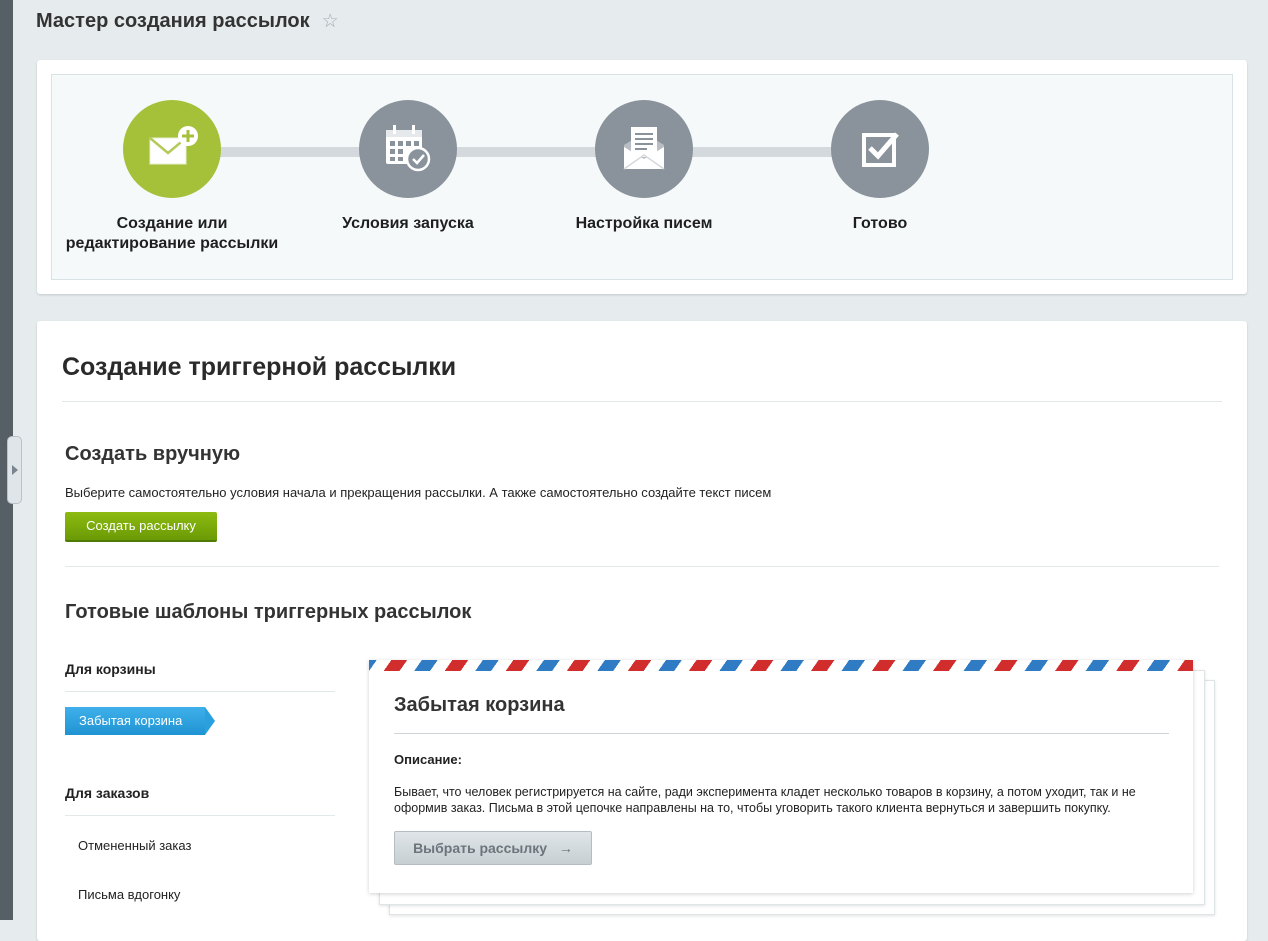  What do you see at coordinates (140, 721) in the screenshot?
I see `template-item-forgotten-cart: Забытая корзина` at bounding box center [140, 721].